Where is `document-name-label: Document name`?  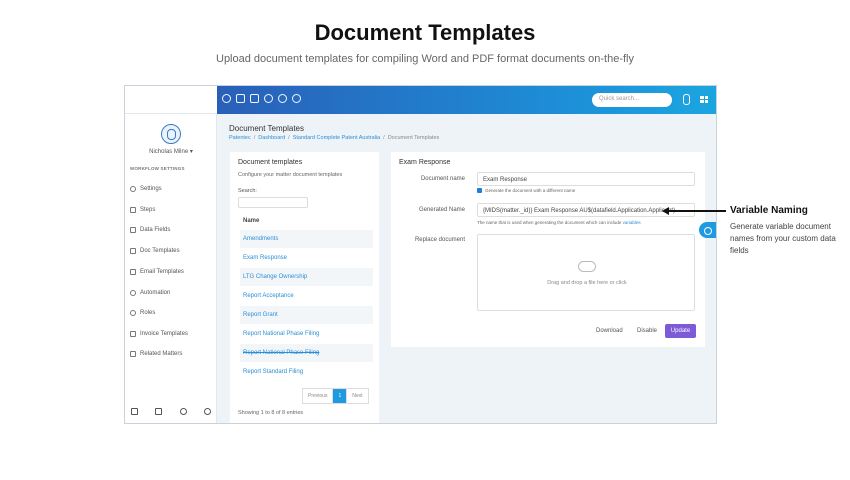 document-name-label: Document name is located at coordinates (442, 179).